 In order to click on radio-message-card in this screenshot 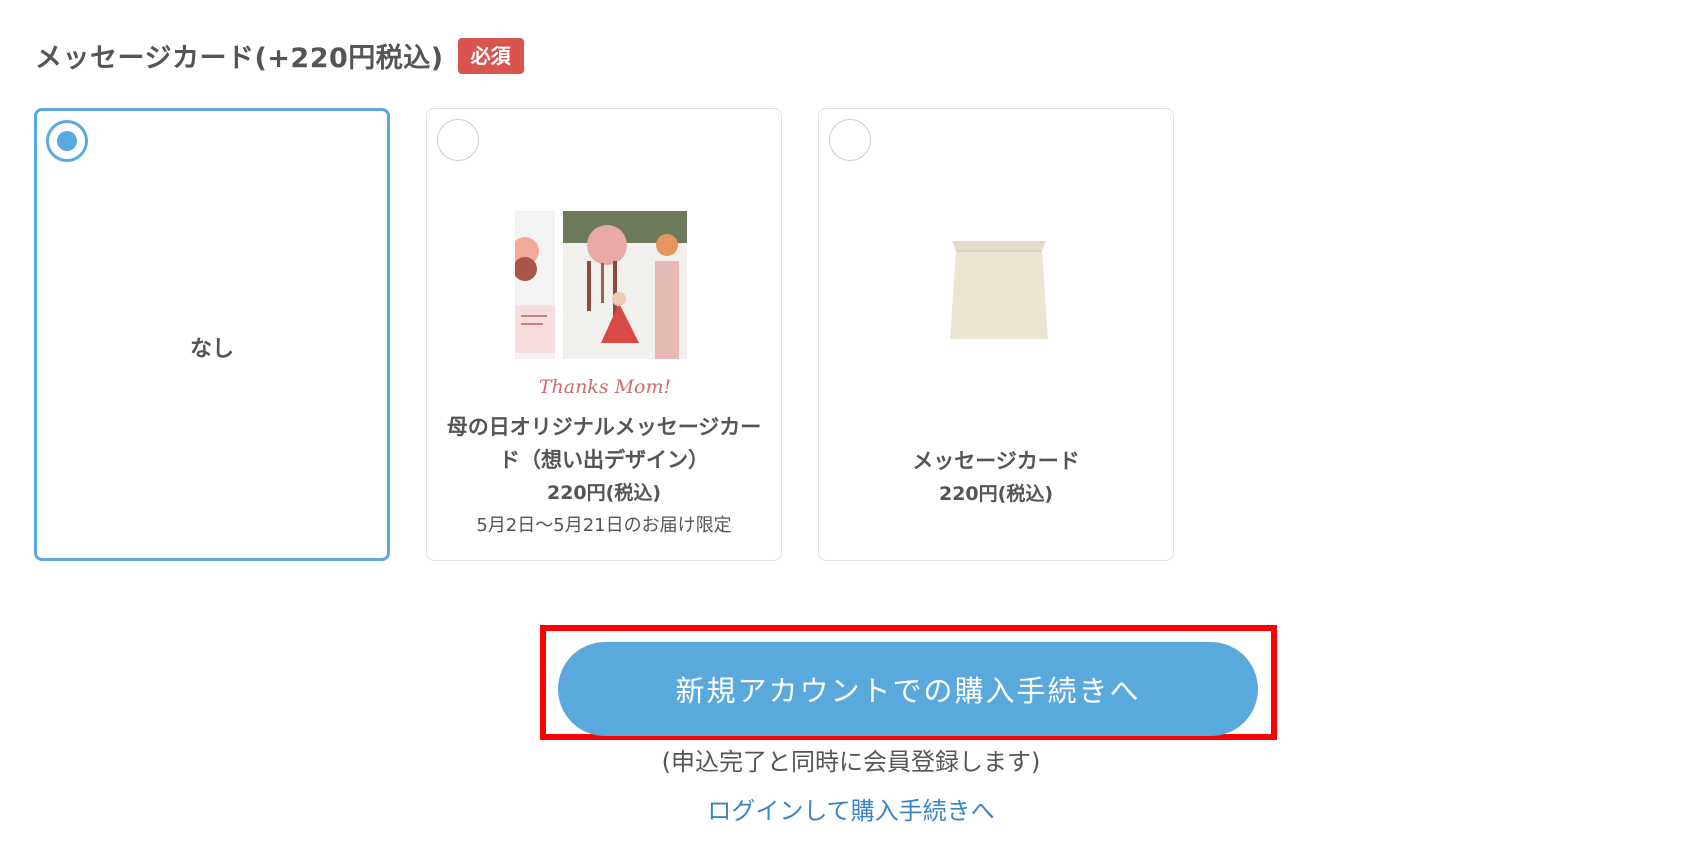, I will do `click(850, 140)`.